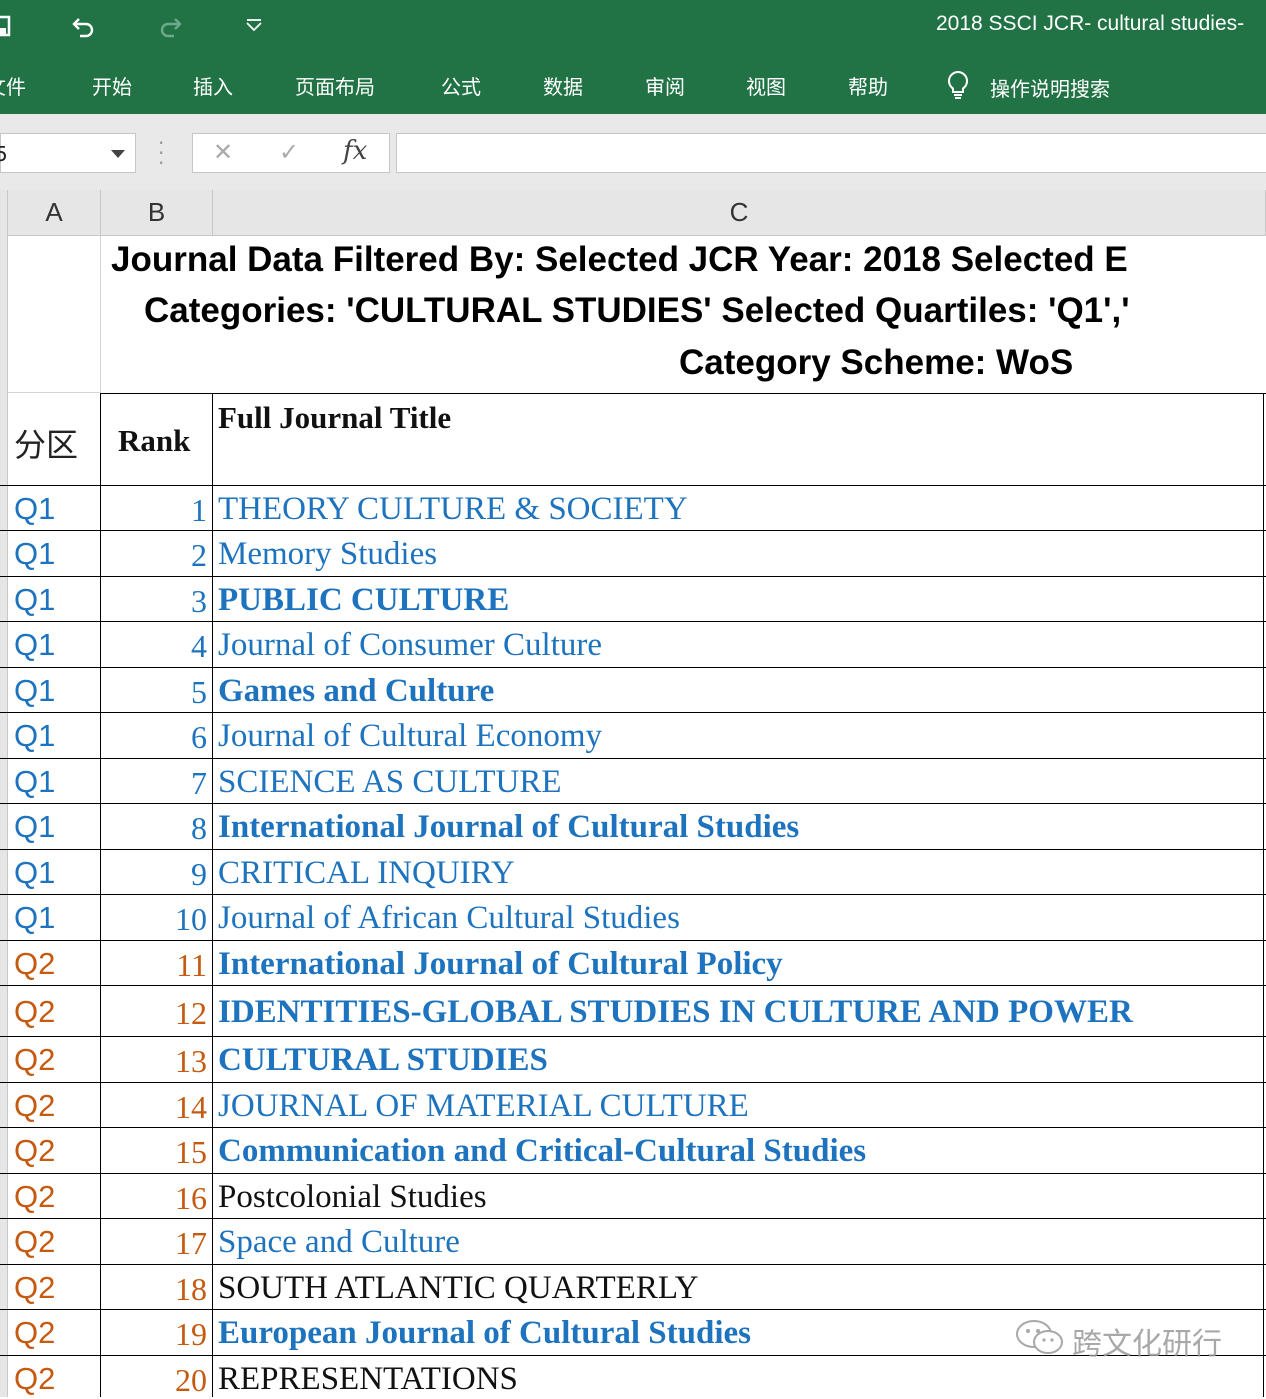 Image resolution: width=1266 pixels, height=1399 pixels. Describe the element at coordinates (410, 736) in the screenshot. I see `journal-title-cell: Journal of Cultural Economy` at that location.